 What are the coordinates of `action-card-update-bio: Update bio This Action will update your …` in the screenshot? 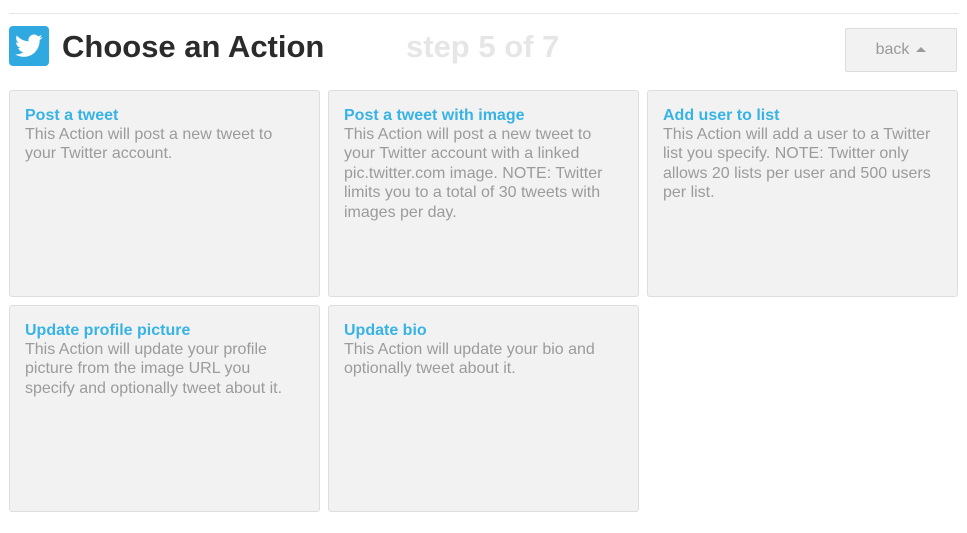 It's located at (483, 408).